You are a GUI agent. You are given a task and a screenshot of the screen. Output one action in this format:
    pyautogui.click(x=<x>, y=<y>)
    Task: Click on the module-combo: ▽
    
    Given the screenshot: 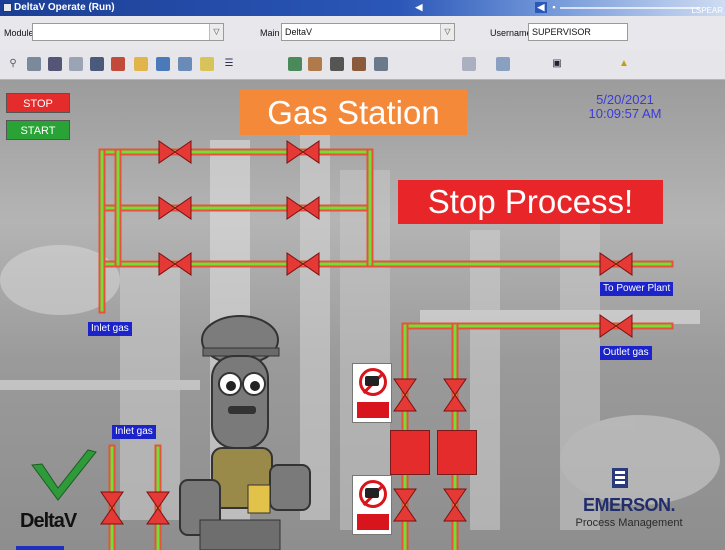 What is the action you would take?
    pyautogui.click(x=128, y=32)
    